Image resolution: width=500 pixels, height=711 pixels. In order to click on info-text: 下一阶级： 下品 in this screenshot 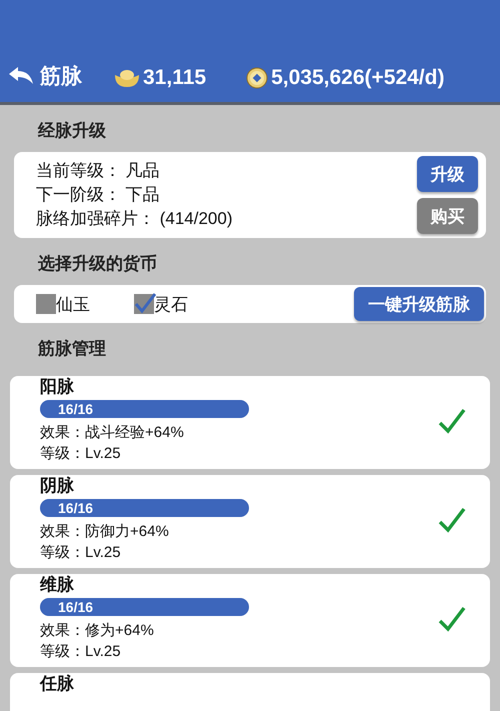, I will do `click(98, 195)`.